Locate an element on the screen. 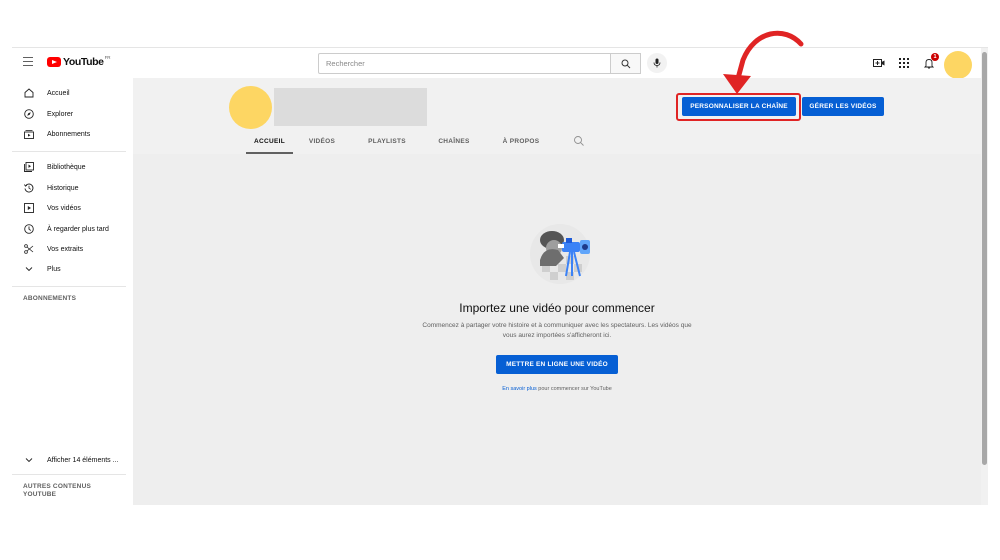 The image size is (1000, 560). menu-icon is located at coordinates (28, 61).